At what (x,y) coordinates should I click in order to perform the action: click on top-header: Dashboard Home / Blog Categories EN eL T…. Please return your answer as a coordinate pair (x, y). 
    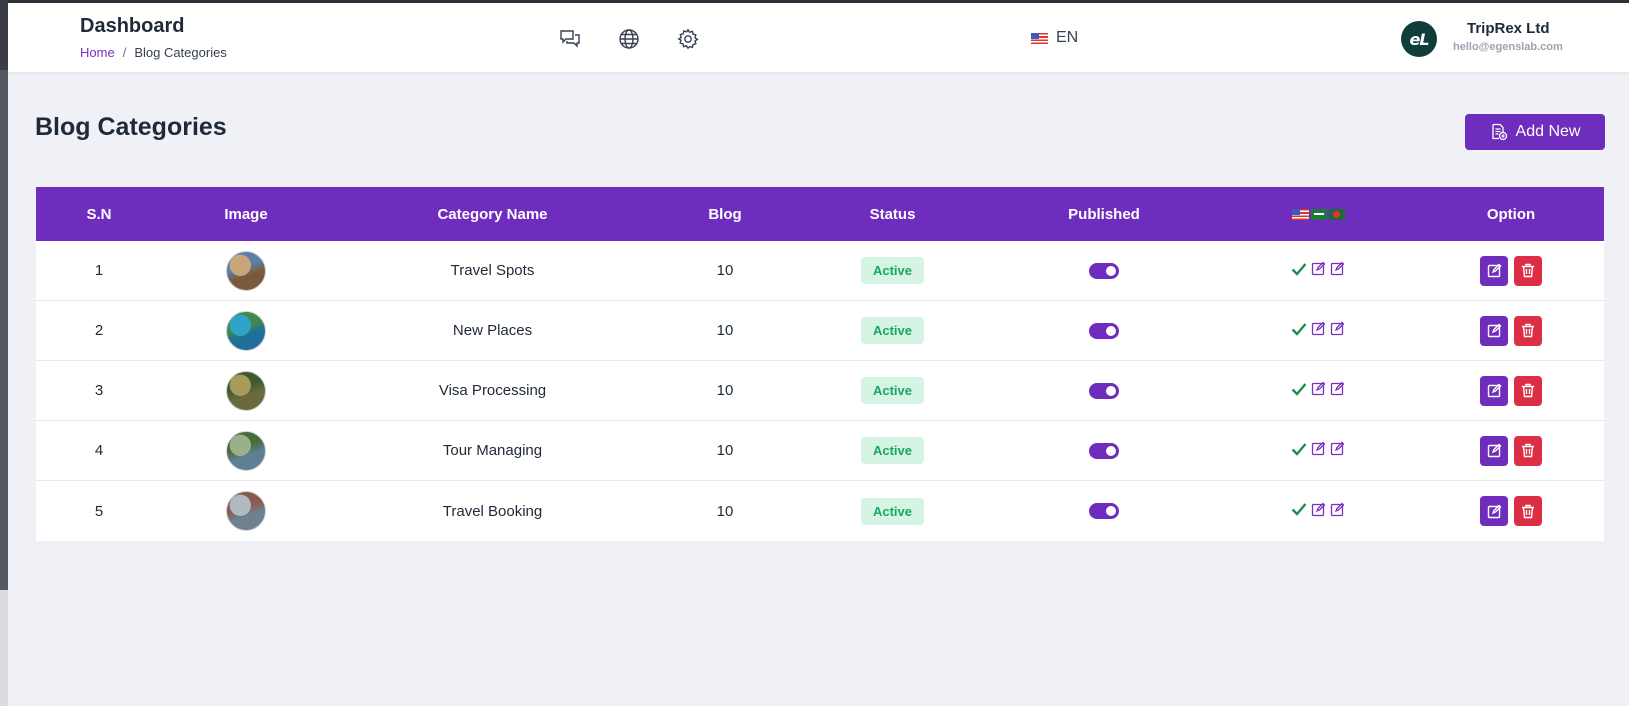
    Looking at the image, I should click on (818, 38).